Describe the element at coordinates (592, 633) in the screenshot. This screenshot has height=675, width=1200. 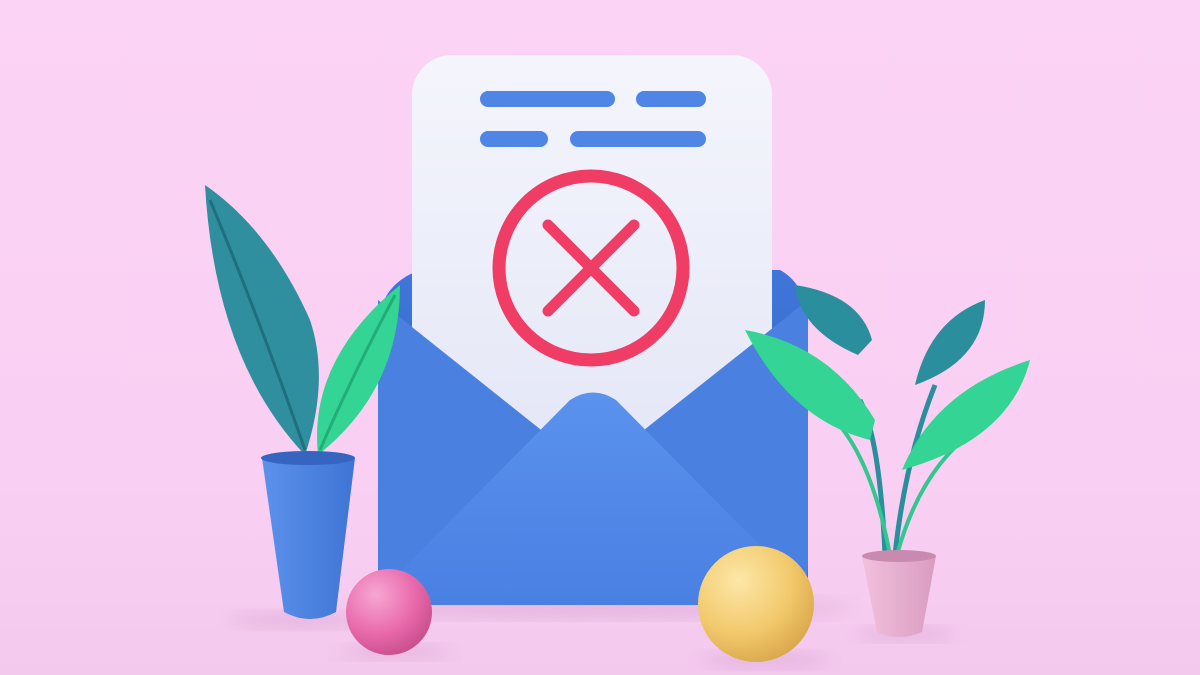
I see `floor-shadows` at that location.